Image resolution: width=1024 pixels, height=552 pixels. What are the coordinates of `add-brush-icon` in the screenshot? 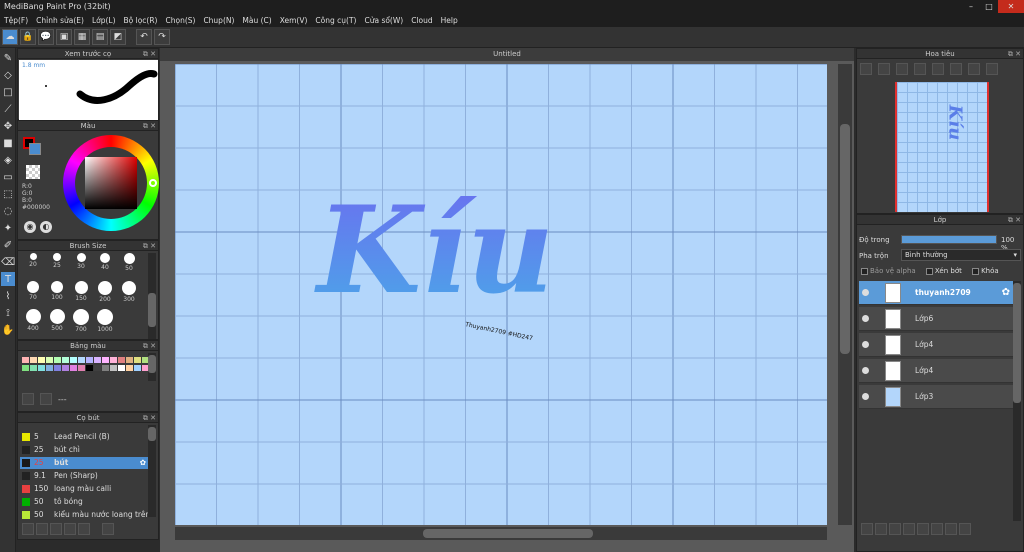 It's located at (42, 529).